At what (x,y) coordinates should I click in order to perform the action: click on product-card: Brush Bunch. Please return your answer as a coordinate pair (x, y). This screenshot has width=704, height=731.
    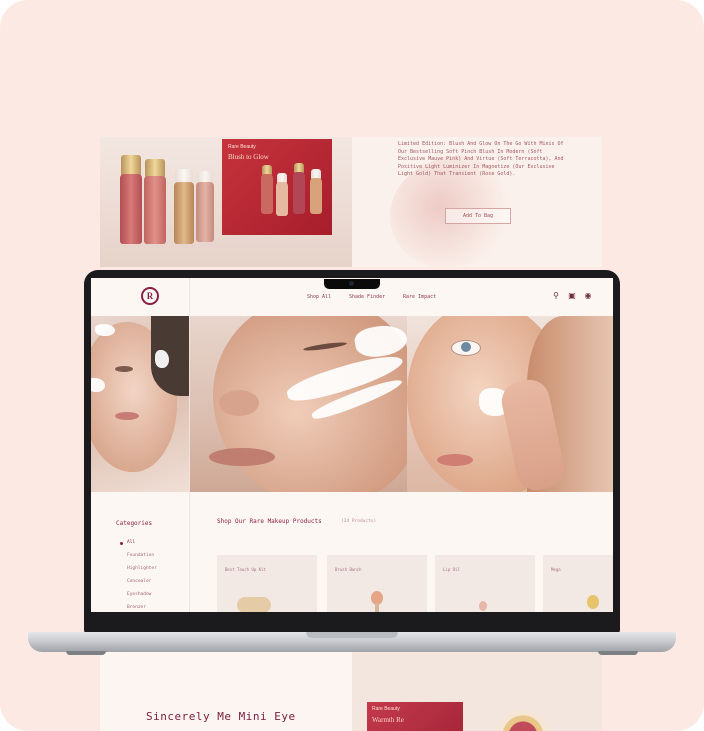
    Looking at the image, I should click on (377, 583).